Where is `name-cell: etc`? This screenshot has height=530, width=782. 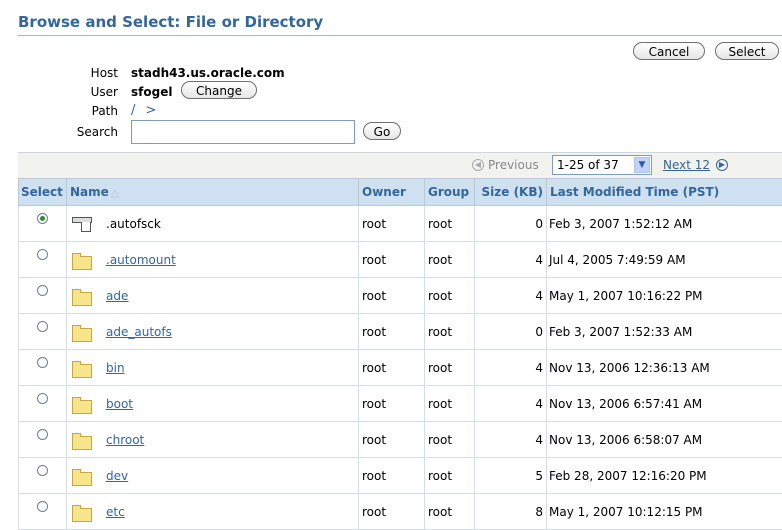
name-cell: etc is located at coordinates (213, 512).